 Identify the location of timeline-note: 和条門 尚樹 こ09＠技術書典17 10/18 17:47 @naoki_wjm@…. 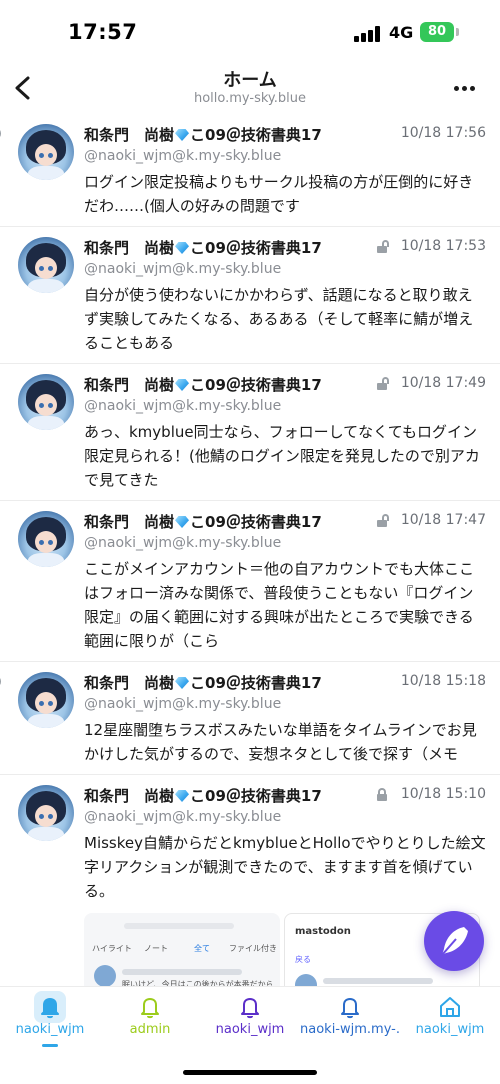
(250, 581).